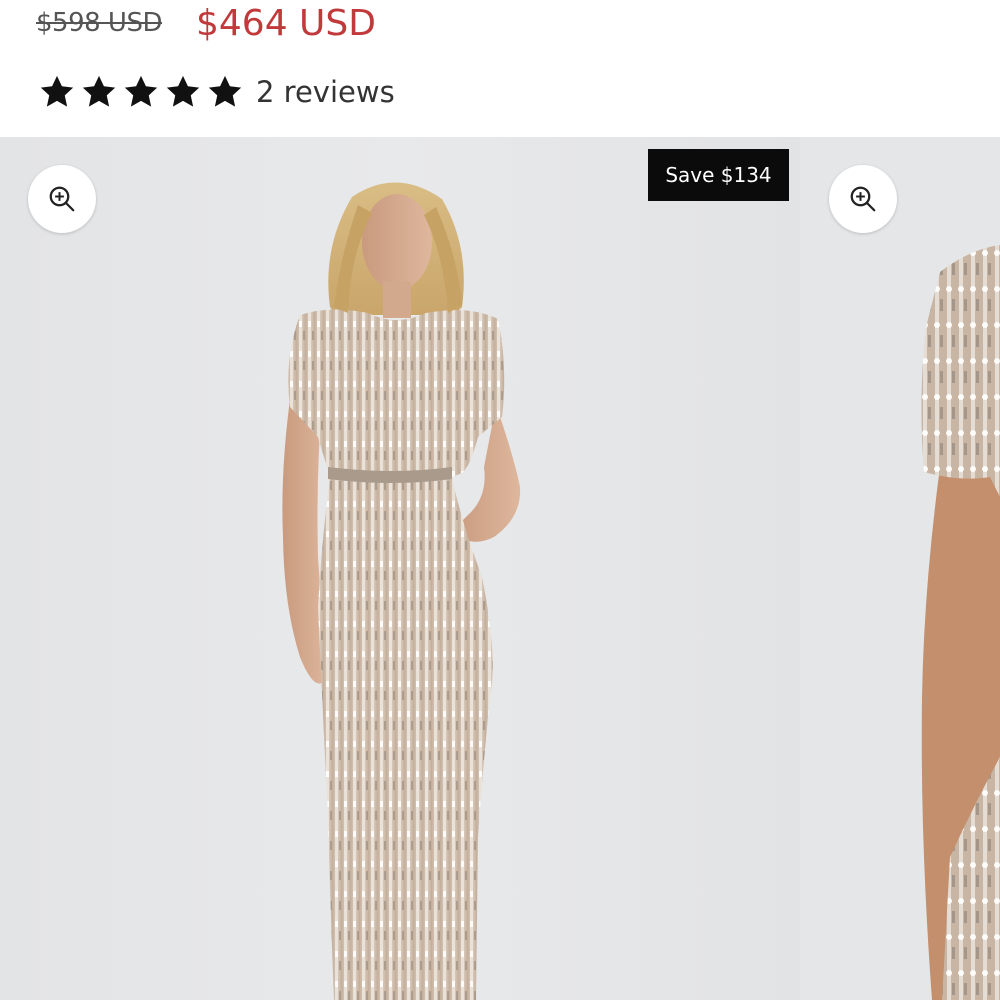 This screenshot has width=1000, height=1000. I want to click on rating-summary: 2 reviews, so click(216, 92).